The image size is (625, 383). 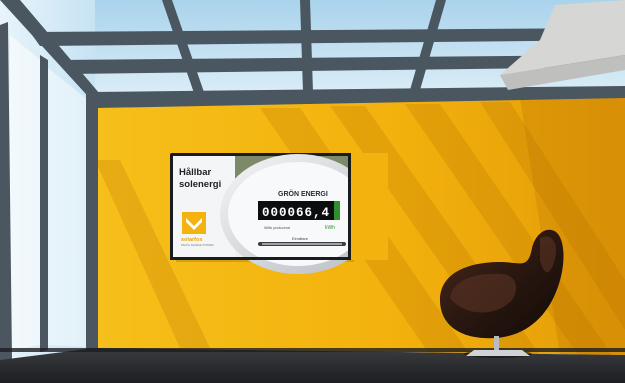 I want to click on meter-bar-inner, so click(x=302, y=244).